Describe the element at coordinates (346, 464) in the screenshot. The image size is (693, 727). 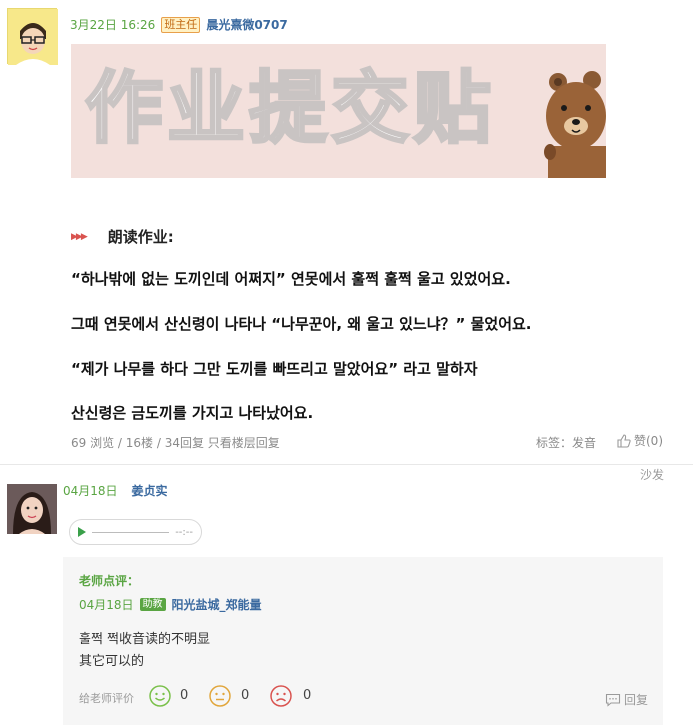
I see `divider` at that location.